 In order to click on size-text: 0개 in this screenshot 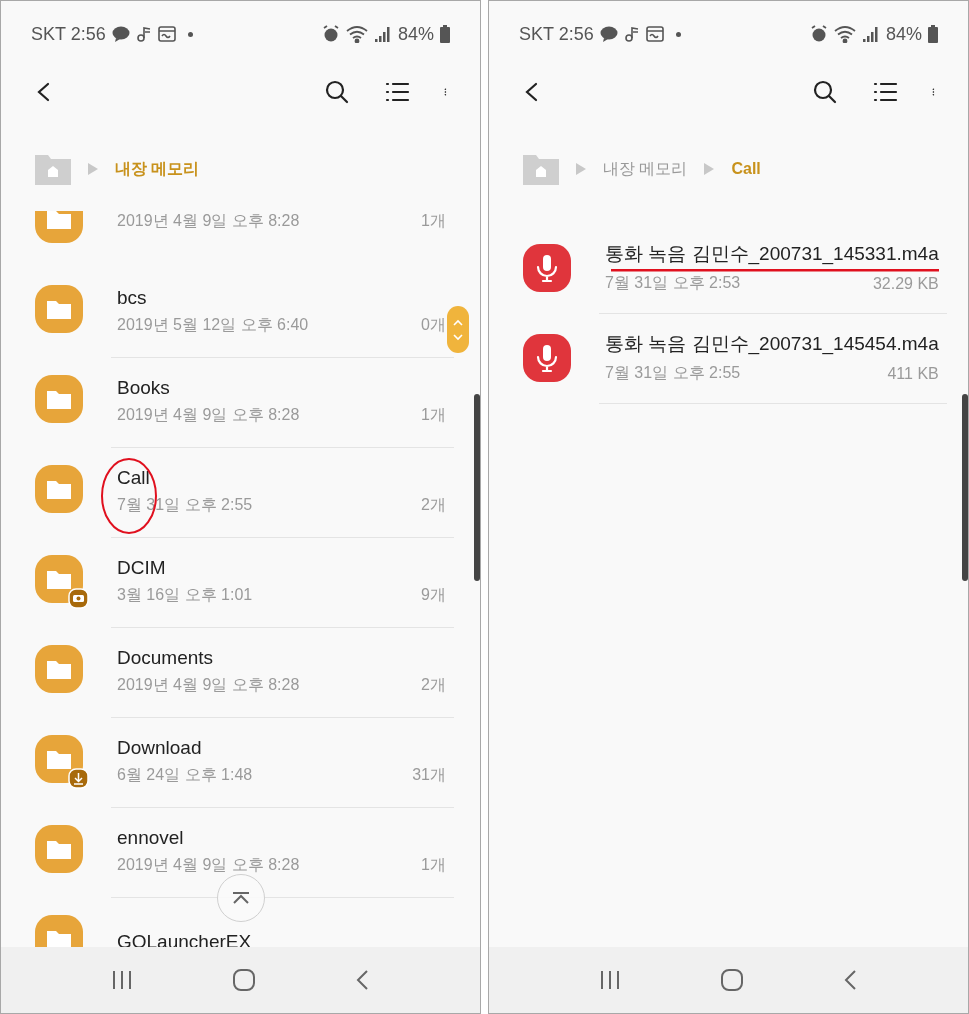, I will do `click(433, 325)`.